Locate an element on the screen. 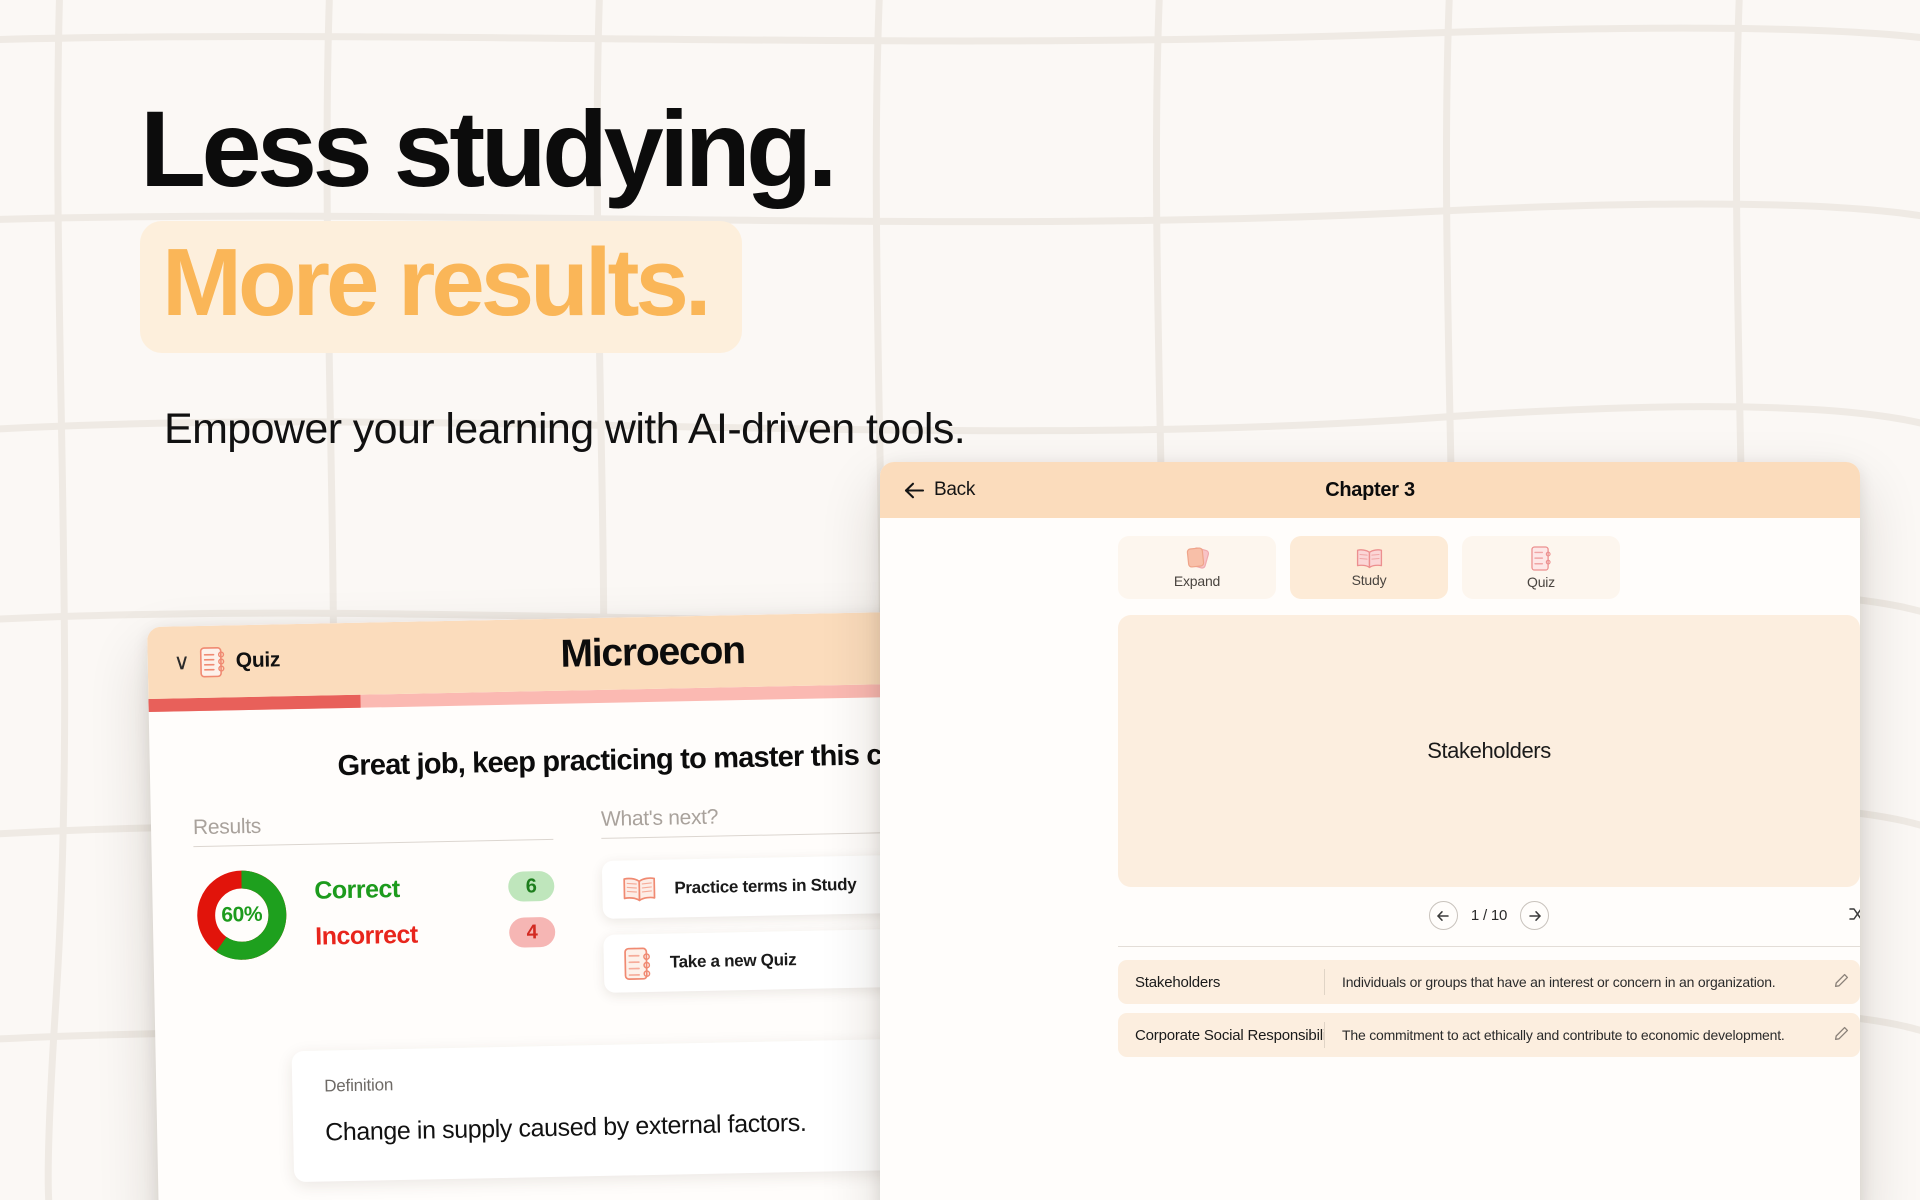 The height and width of the screenshot is (1200, 1920). tab-expand: Expand is located at coordinates (1197, 567).